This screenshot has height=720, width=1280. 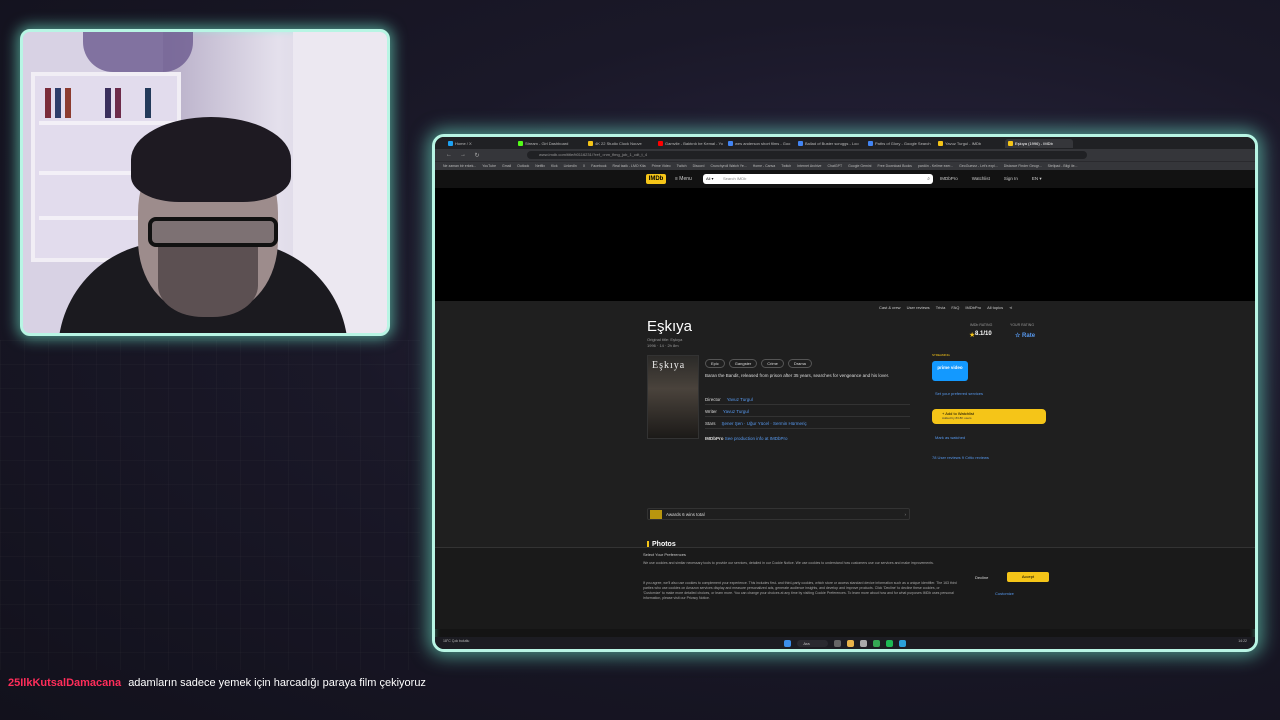 What do you see at coordinates (764, 423) in the screenshot?
I see `stars-links: Şener Şen · Uğur Yücel · Sermin Hürmeriç` at bounding box center [764, 423].